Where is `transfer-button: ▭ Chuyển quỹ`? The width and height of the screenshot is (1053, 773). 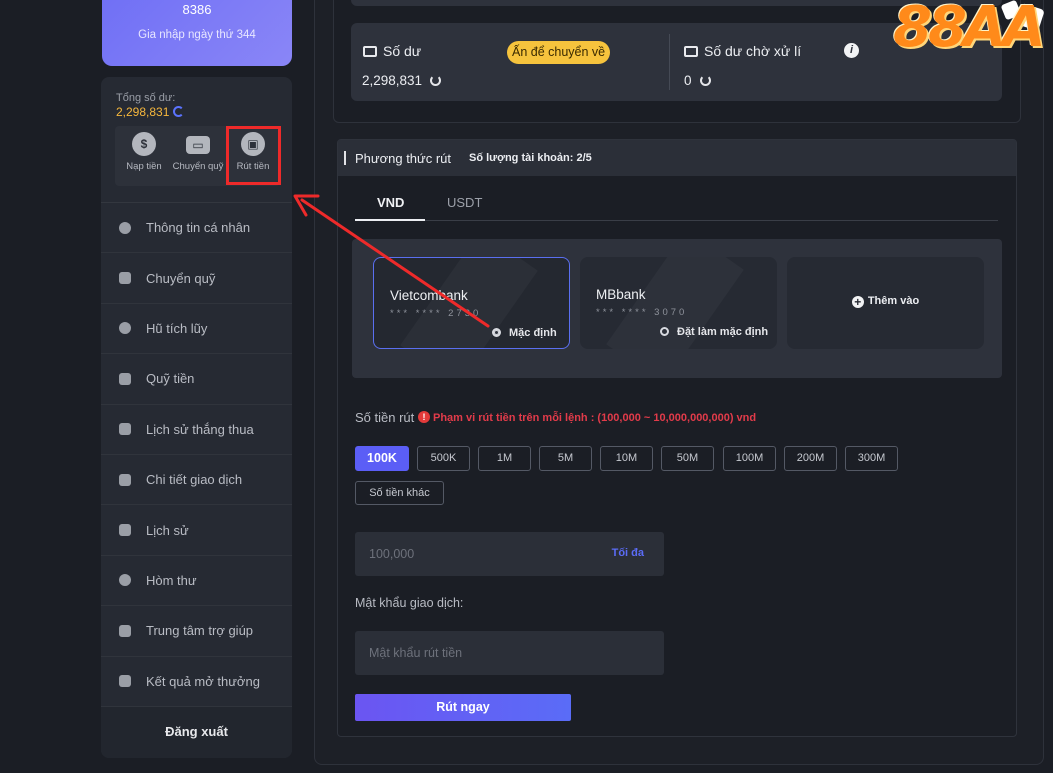
transfer-button: ▭ Chuyển quỹ is located at coordinates (198, 152).